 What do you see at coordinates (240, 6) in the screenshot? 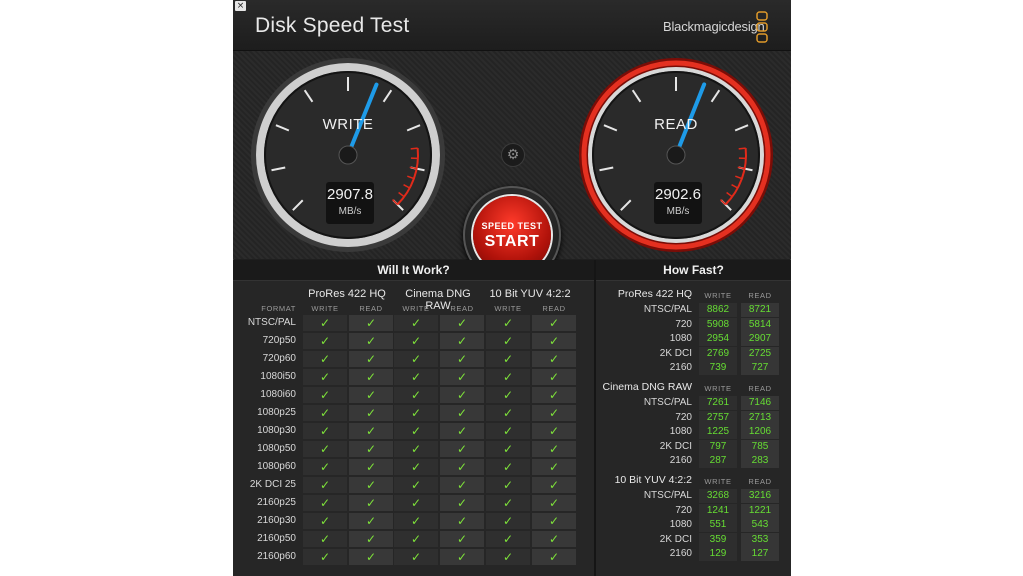
I see `close-button: ×` at bounding box center [240, 6].